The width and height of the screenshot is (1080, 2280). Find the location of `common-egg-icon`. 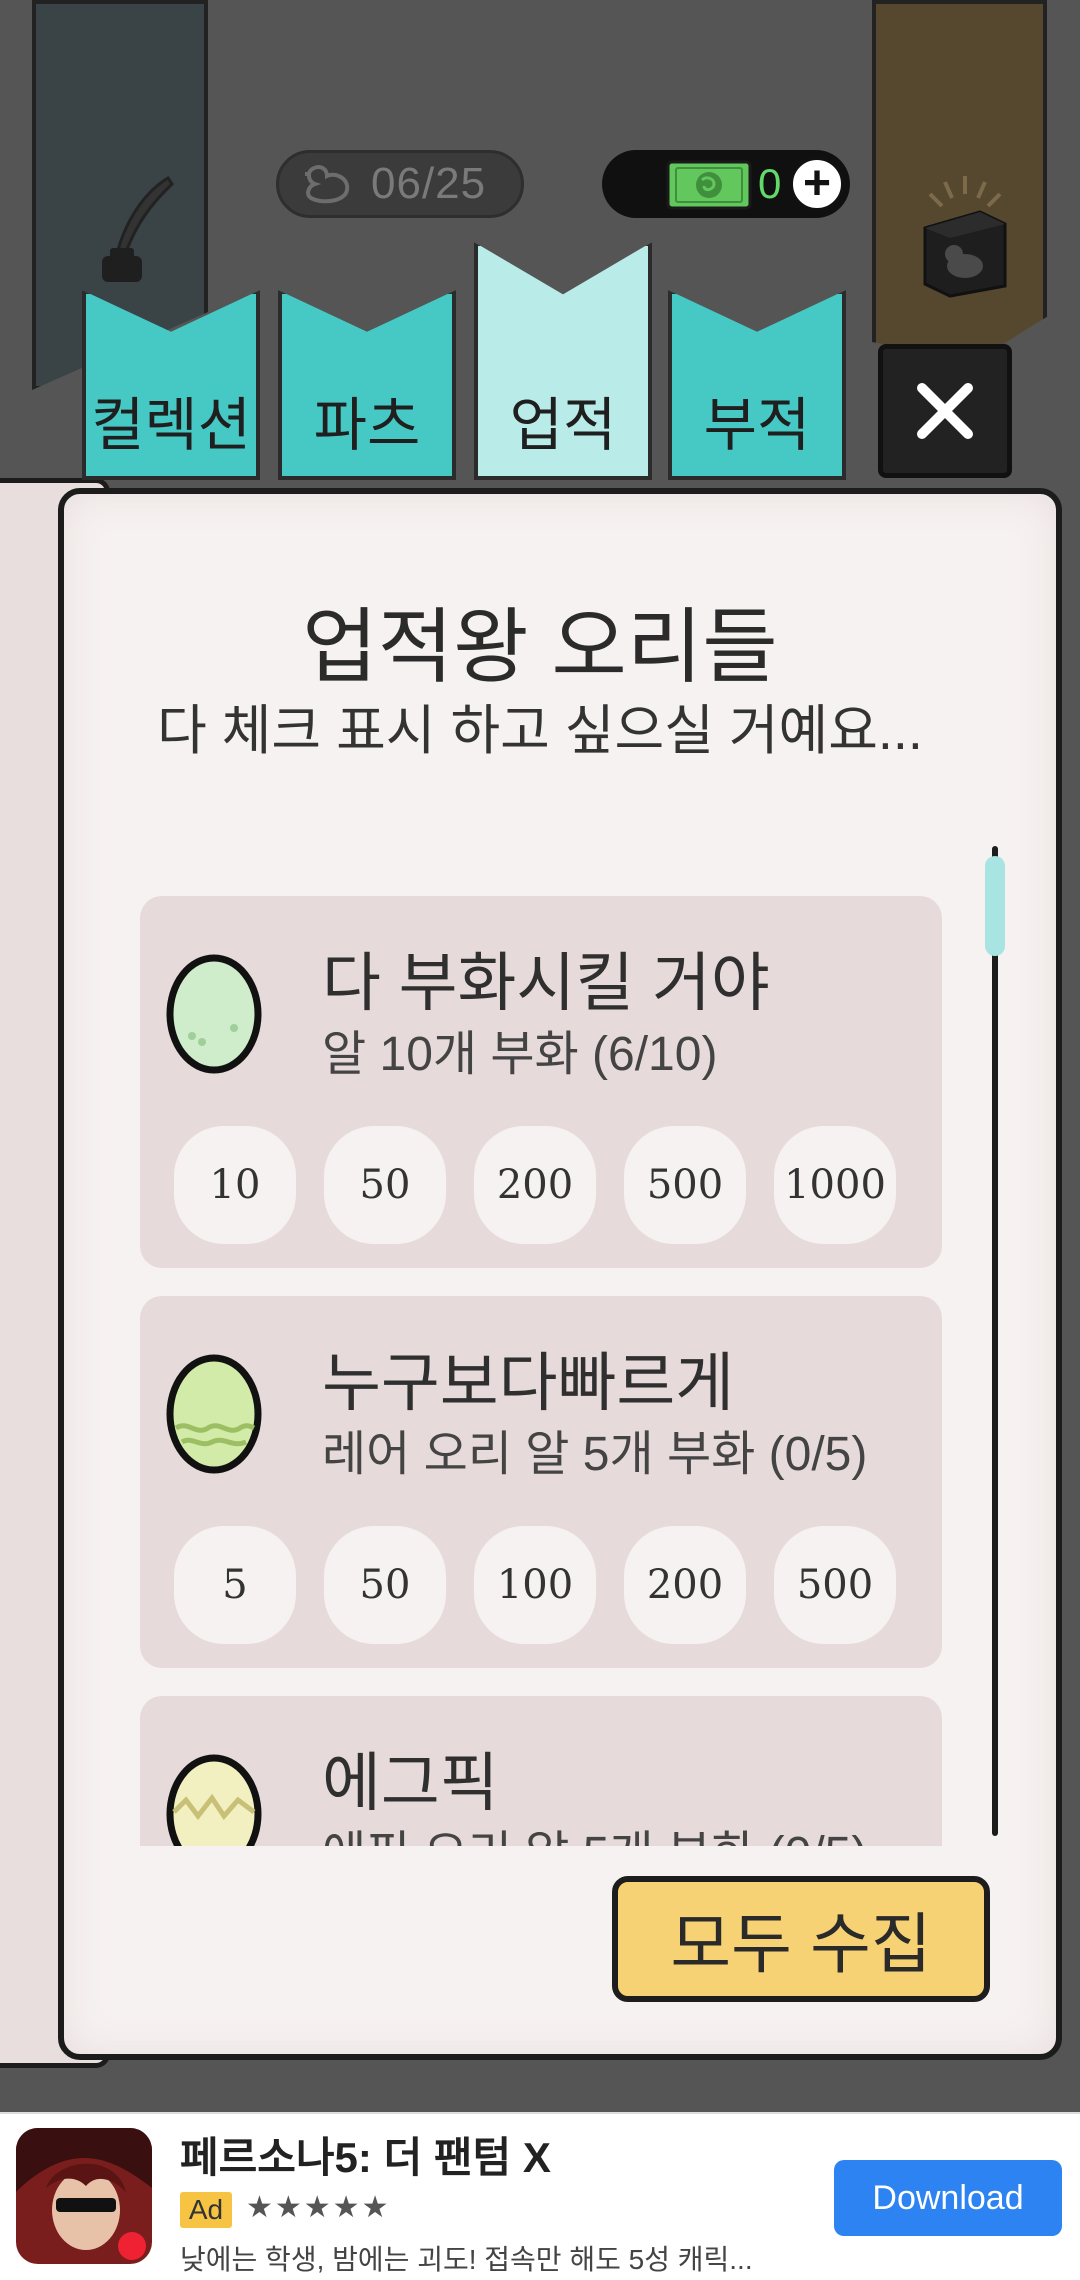

common-egg-icon is located at coordinates (214, 1014).